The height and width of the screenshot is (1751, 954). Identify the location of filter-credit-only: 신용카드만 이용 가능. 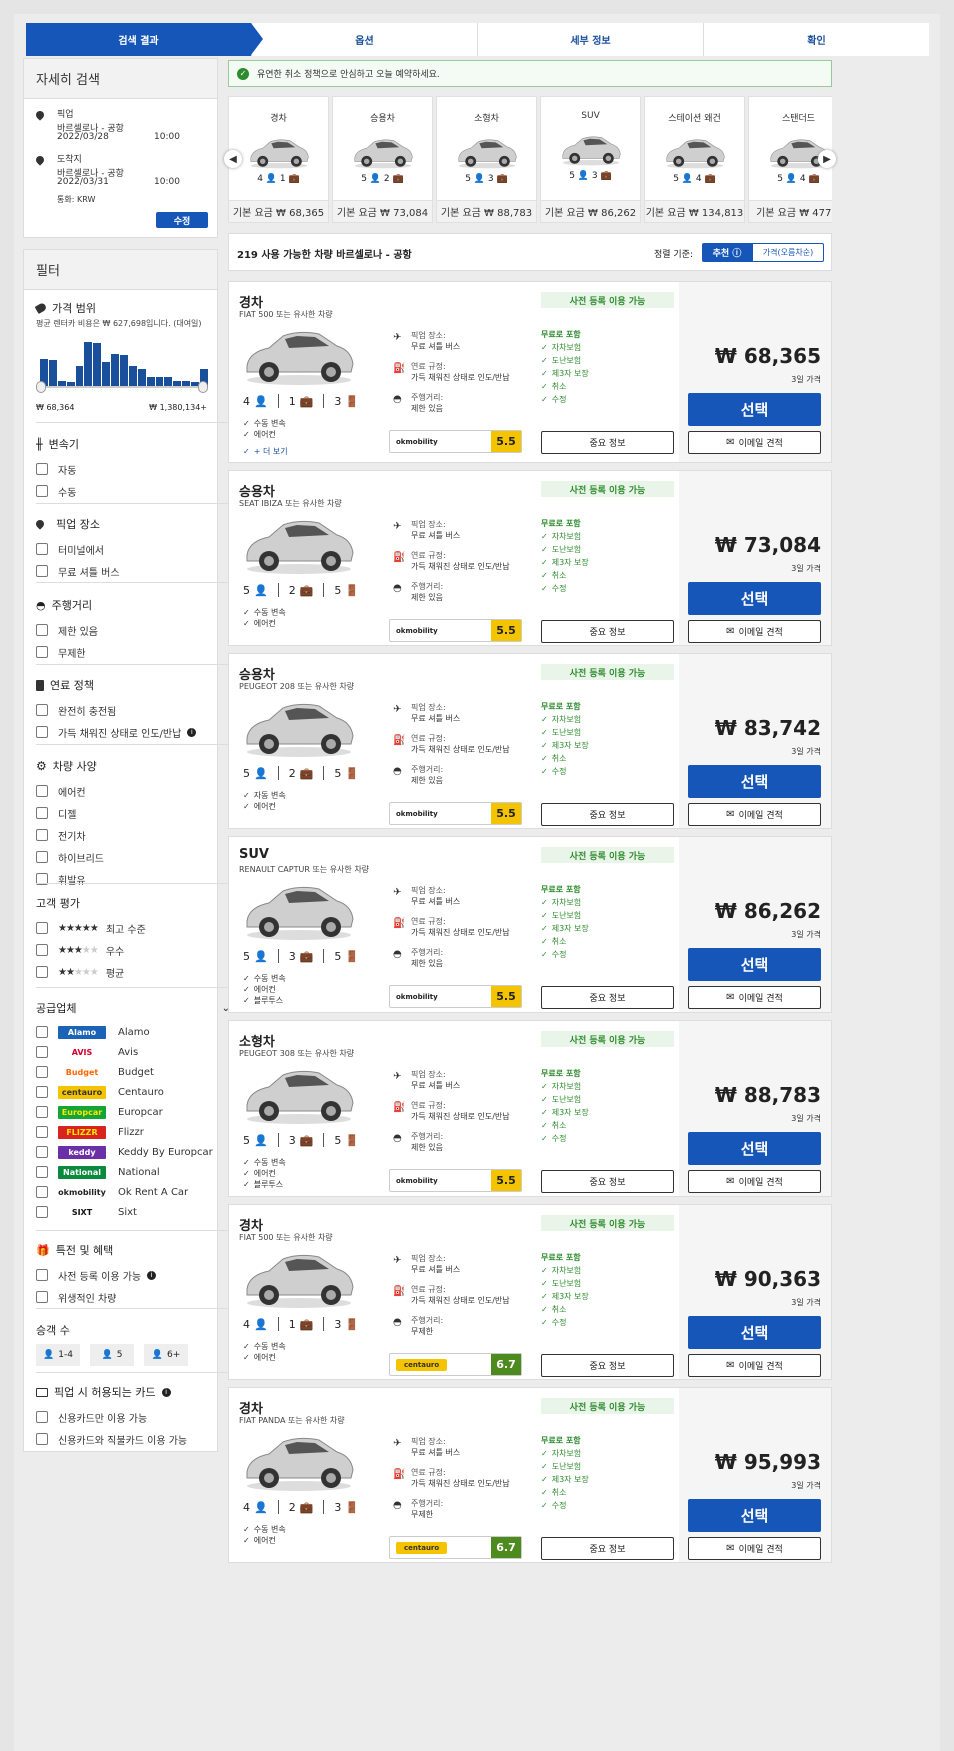
(133, 1417).